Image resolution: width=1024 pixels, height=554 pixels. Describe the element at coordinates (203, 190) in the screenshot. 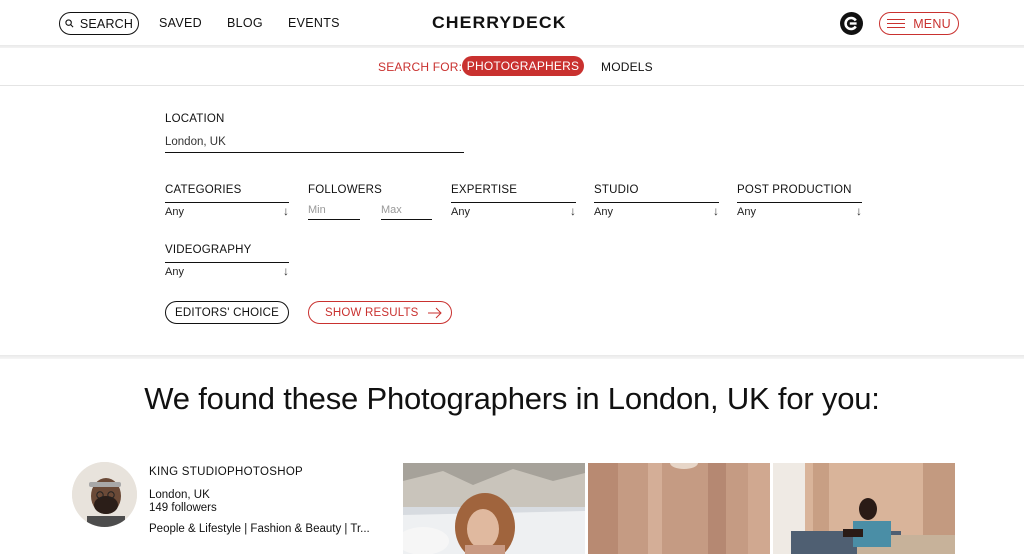

I see `categories-label: CATEGORIES` at that location.